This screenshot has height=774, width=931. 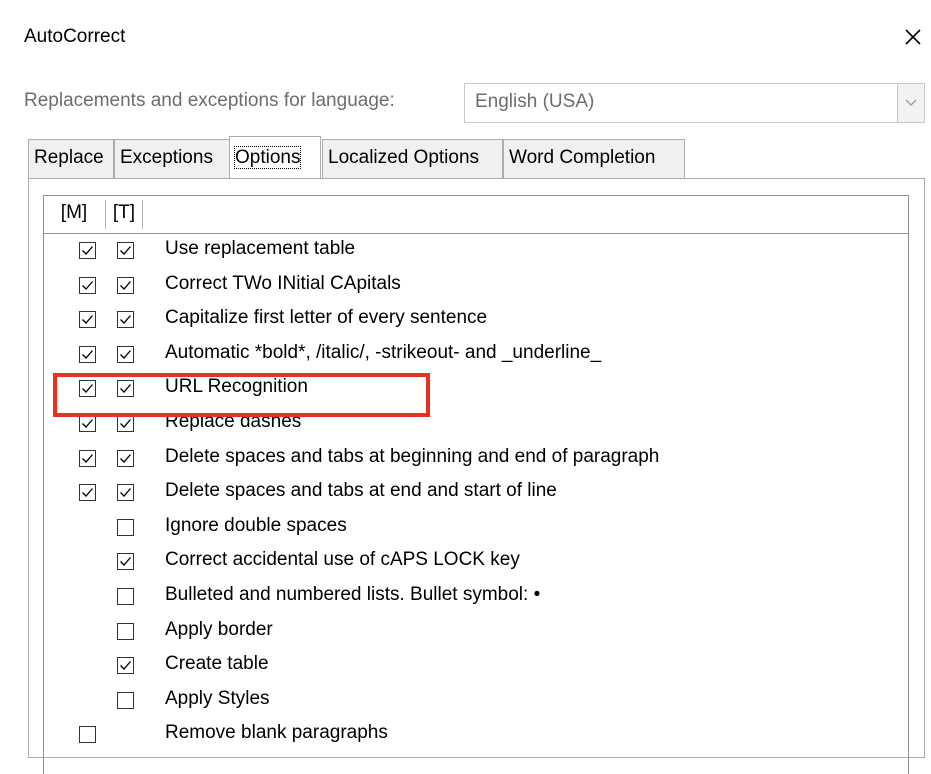 What do you see at coordinates (476, 666) in the screenshot?
I see `option-row: Create table` at bounding box center [476, 666].